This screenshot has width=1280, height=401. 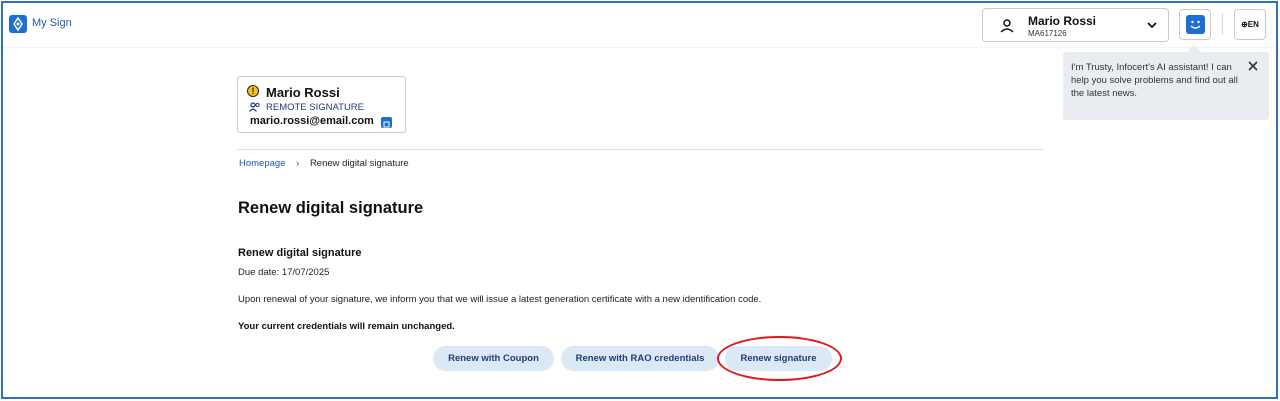 What do you see at coordinates (1047, 33) in the screenshot?
I see `user-code: MA617126` at bounding box center [1047, 33].